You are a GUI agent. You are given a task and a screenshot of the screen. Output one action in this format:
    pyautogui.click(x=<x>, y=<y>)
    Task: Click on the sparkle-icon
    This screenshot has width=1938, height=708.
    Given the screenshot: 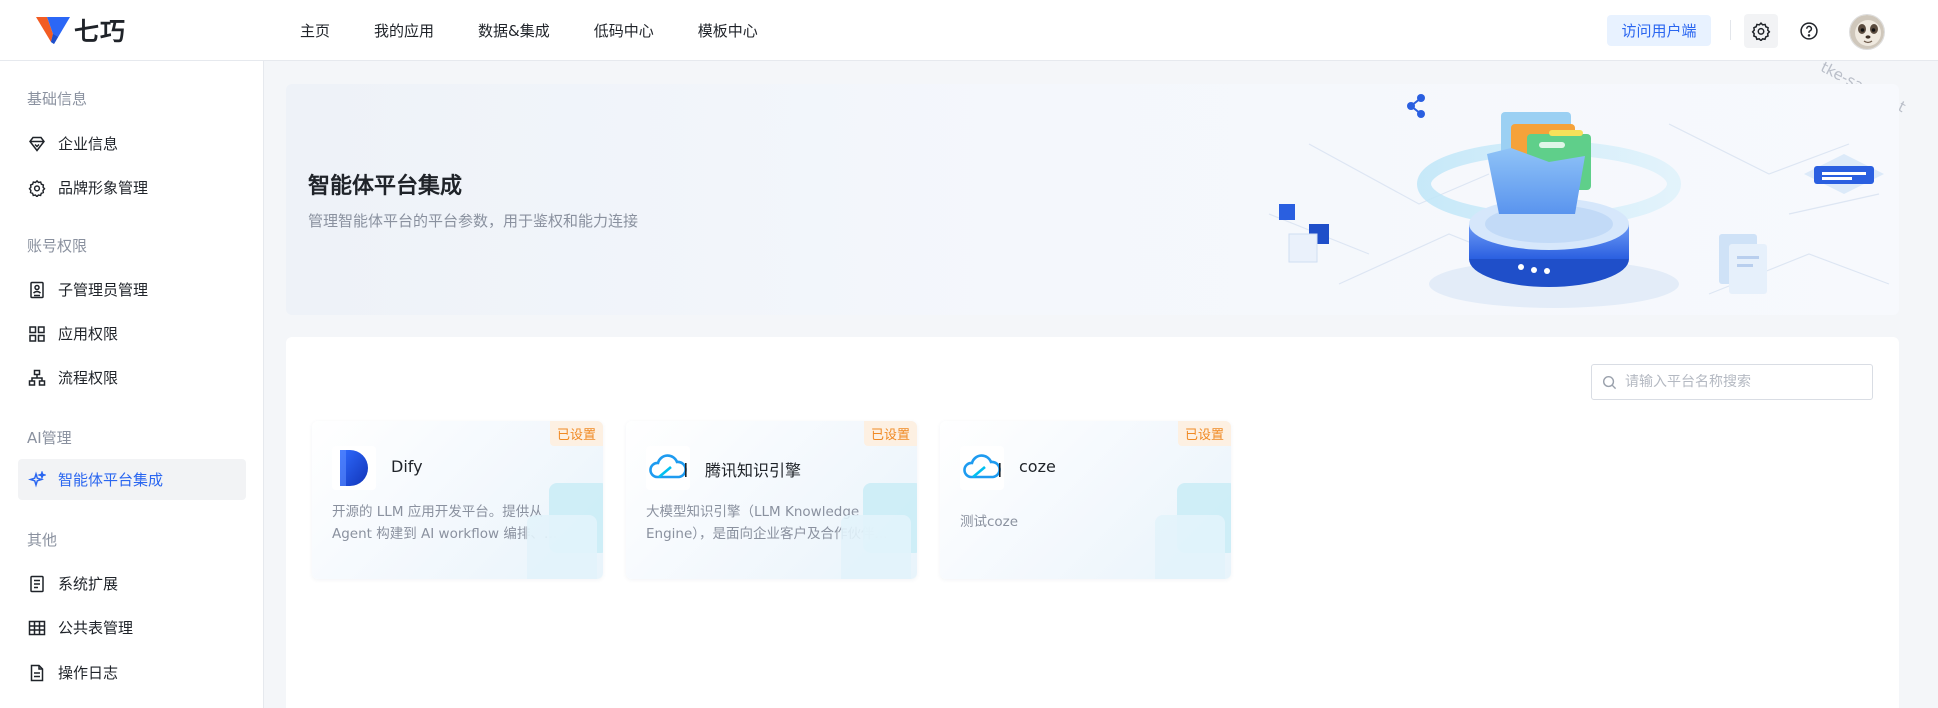 What is the action you would take?
    pyautogui.click(x=37, y=479)
    